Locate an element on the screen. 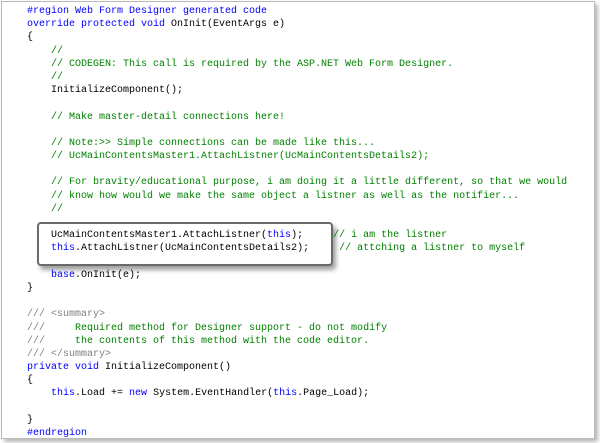 The image size is (600, 443). code-token: .AttachListner(UcMainContentsDetails2); is located at coordinates (207, 249).